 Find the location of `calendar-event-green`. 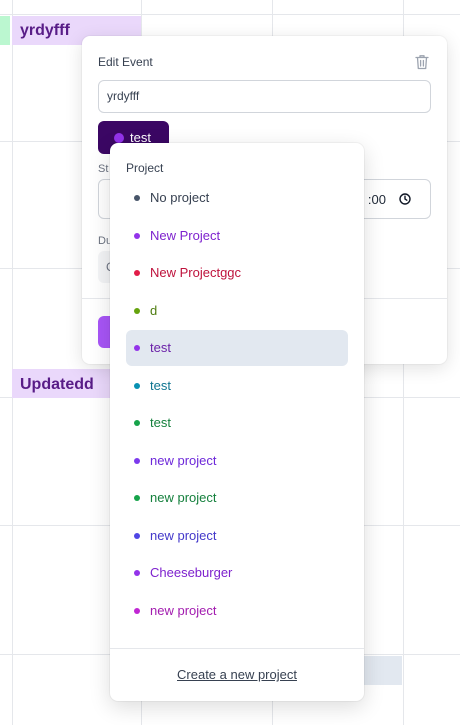

calendar-event-green is located at coordinates (5, 30).